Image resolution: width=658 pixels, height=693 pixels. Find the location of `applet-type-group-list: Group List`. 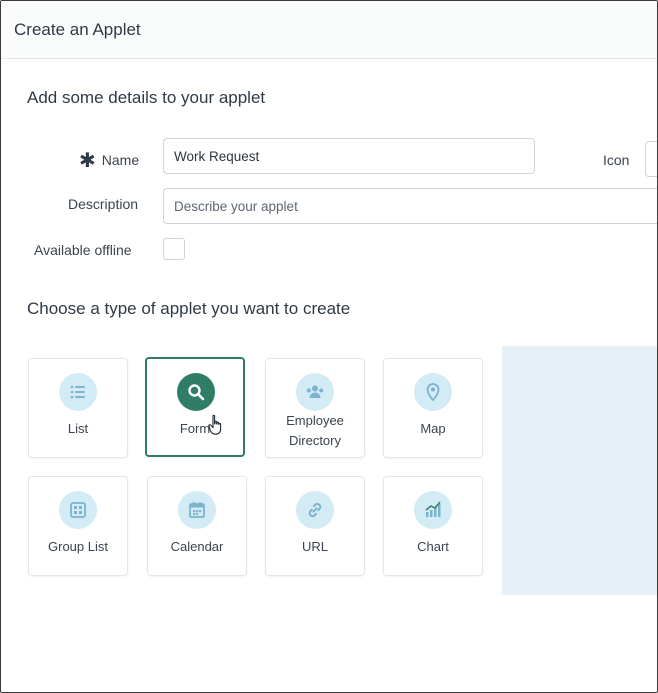

applet-type-group-list: Group List is located at coordinates (78, 526).